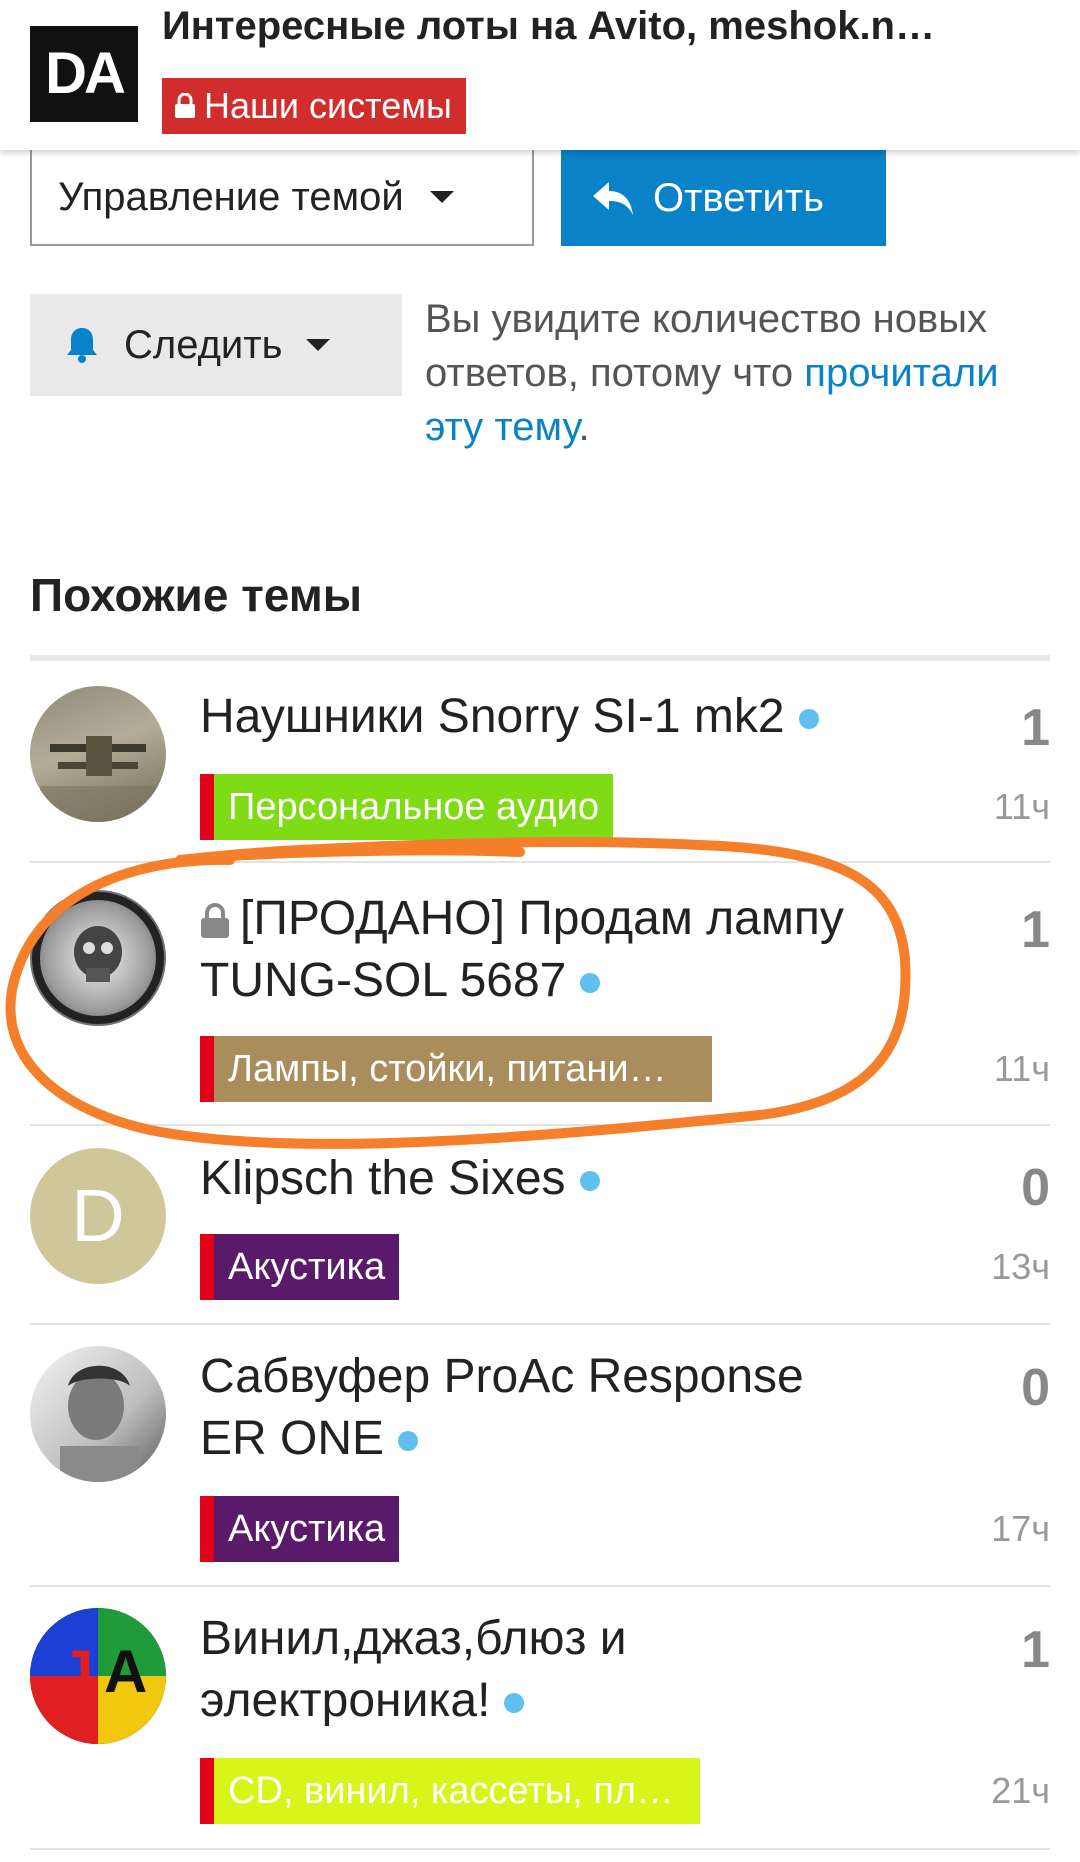  What do you see at coordinates (584, 427) in the screenshot?
I see `notice-end: .` at bounding box center [584, 427].